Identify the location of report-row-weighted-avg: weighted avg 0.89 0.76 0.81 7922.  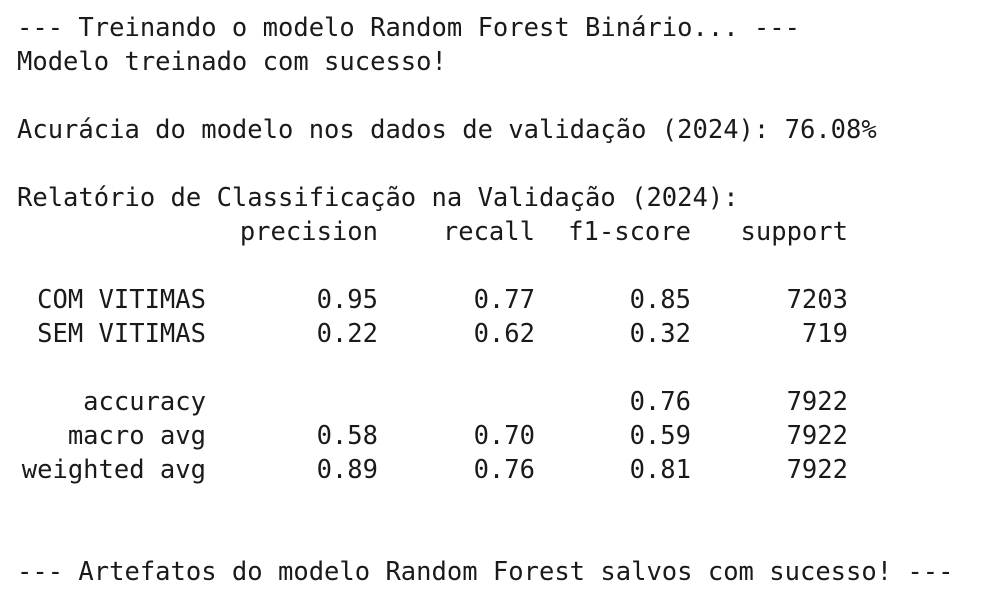
(497, 470).